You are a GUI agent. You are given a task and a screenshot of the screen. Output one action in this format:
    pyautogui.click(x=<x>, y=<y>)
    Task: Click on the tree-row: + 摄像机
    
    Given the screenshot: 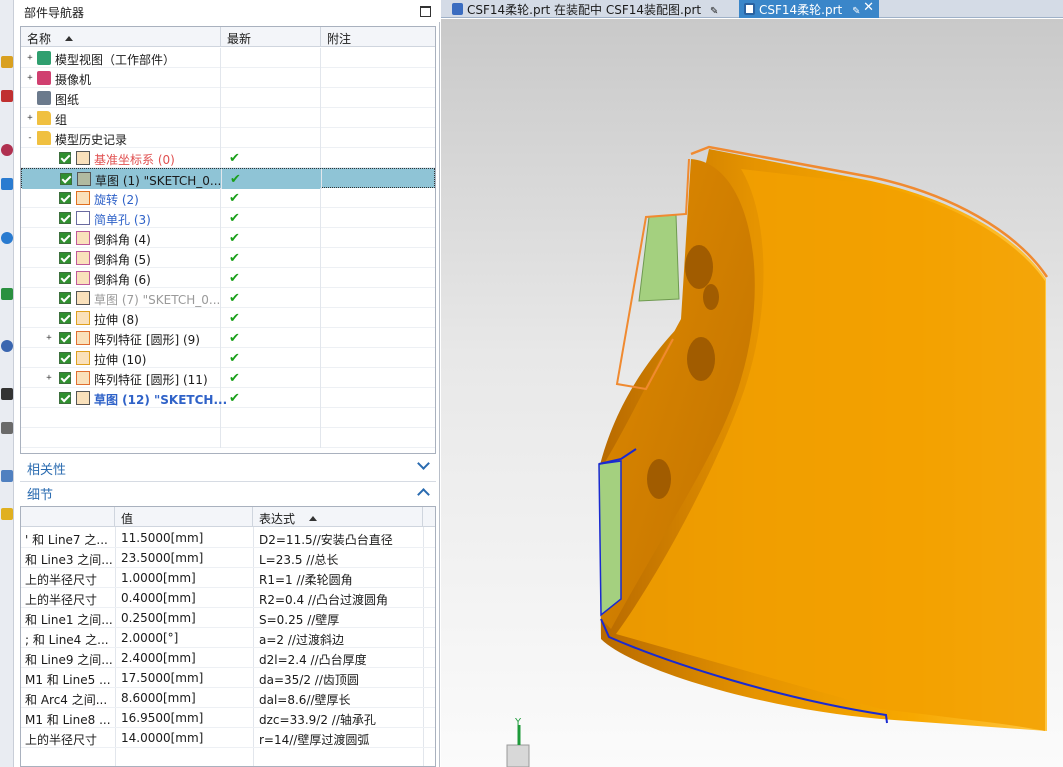 What is the action you would take?
    pyautogui.click(x=228, y=78)
    